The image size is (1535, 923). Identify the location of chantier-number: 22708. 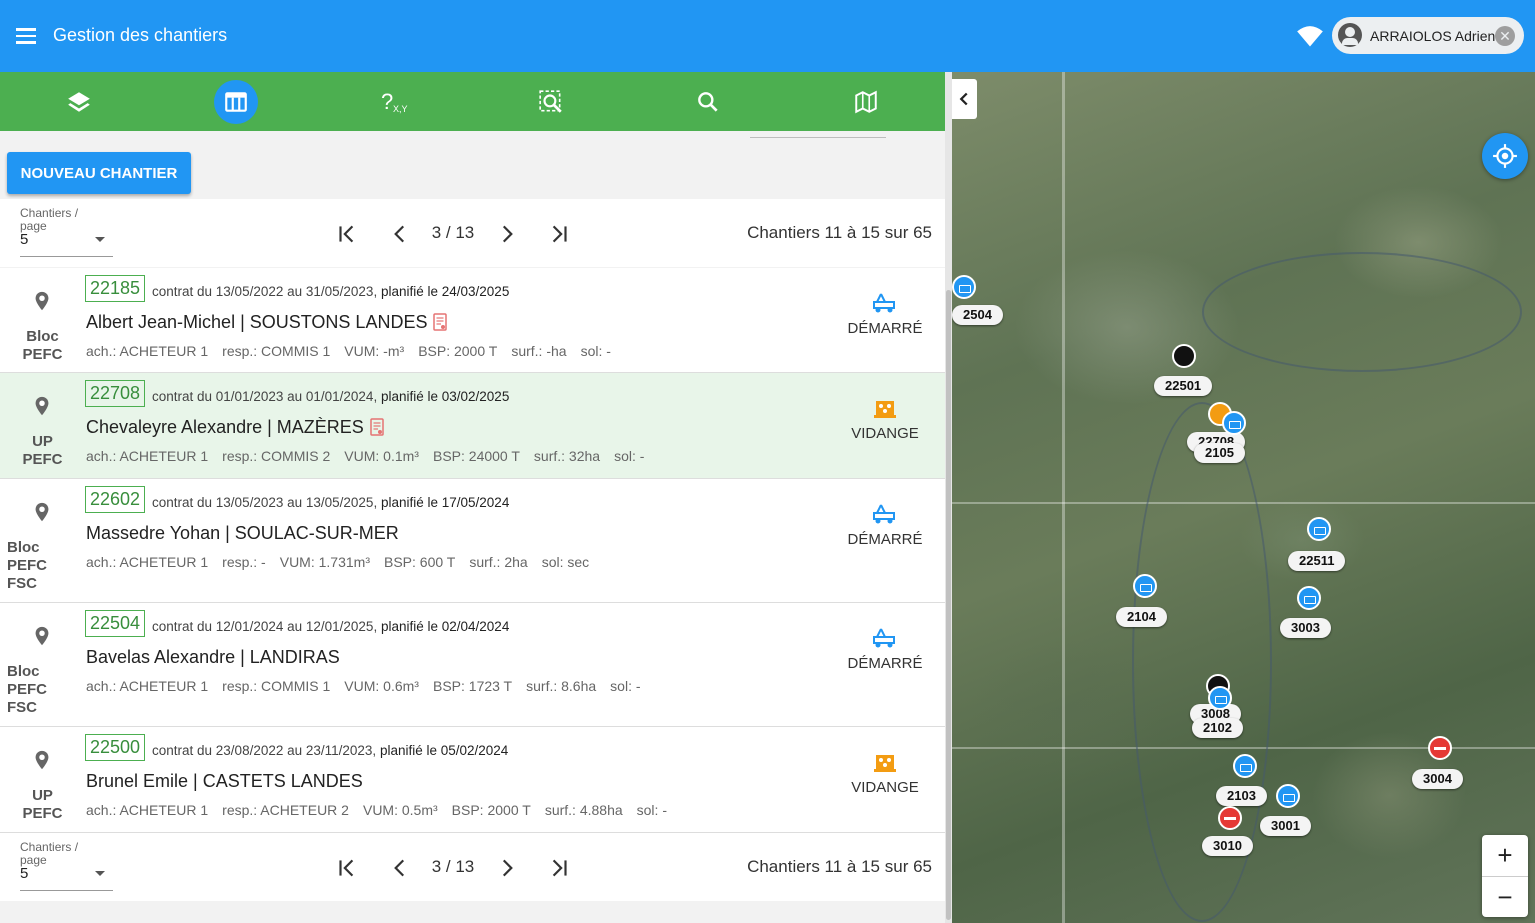
(115, 393).